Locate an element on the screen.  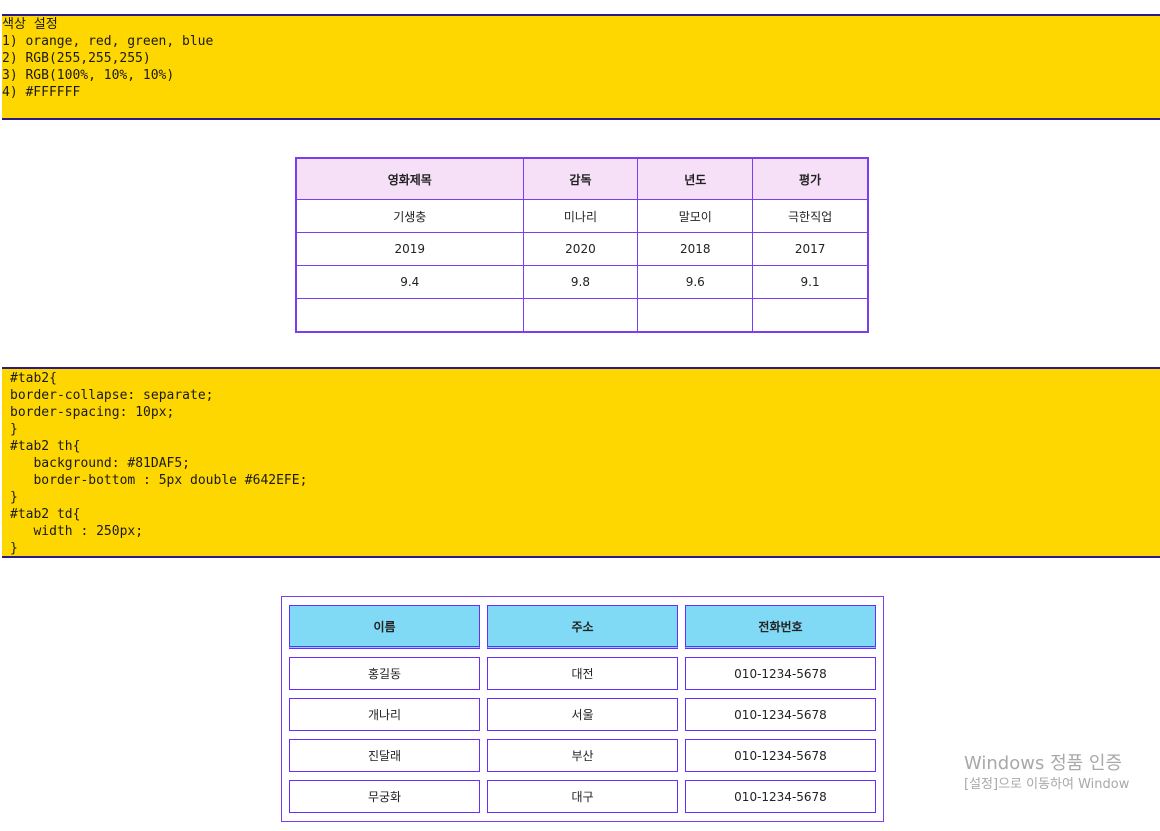
color-line: 2) RGB(255,255,255) is located at coordinates (76, 58).